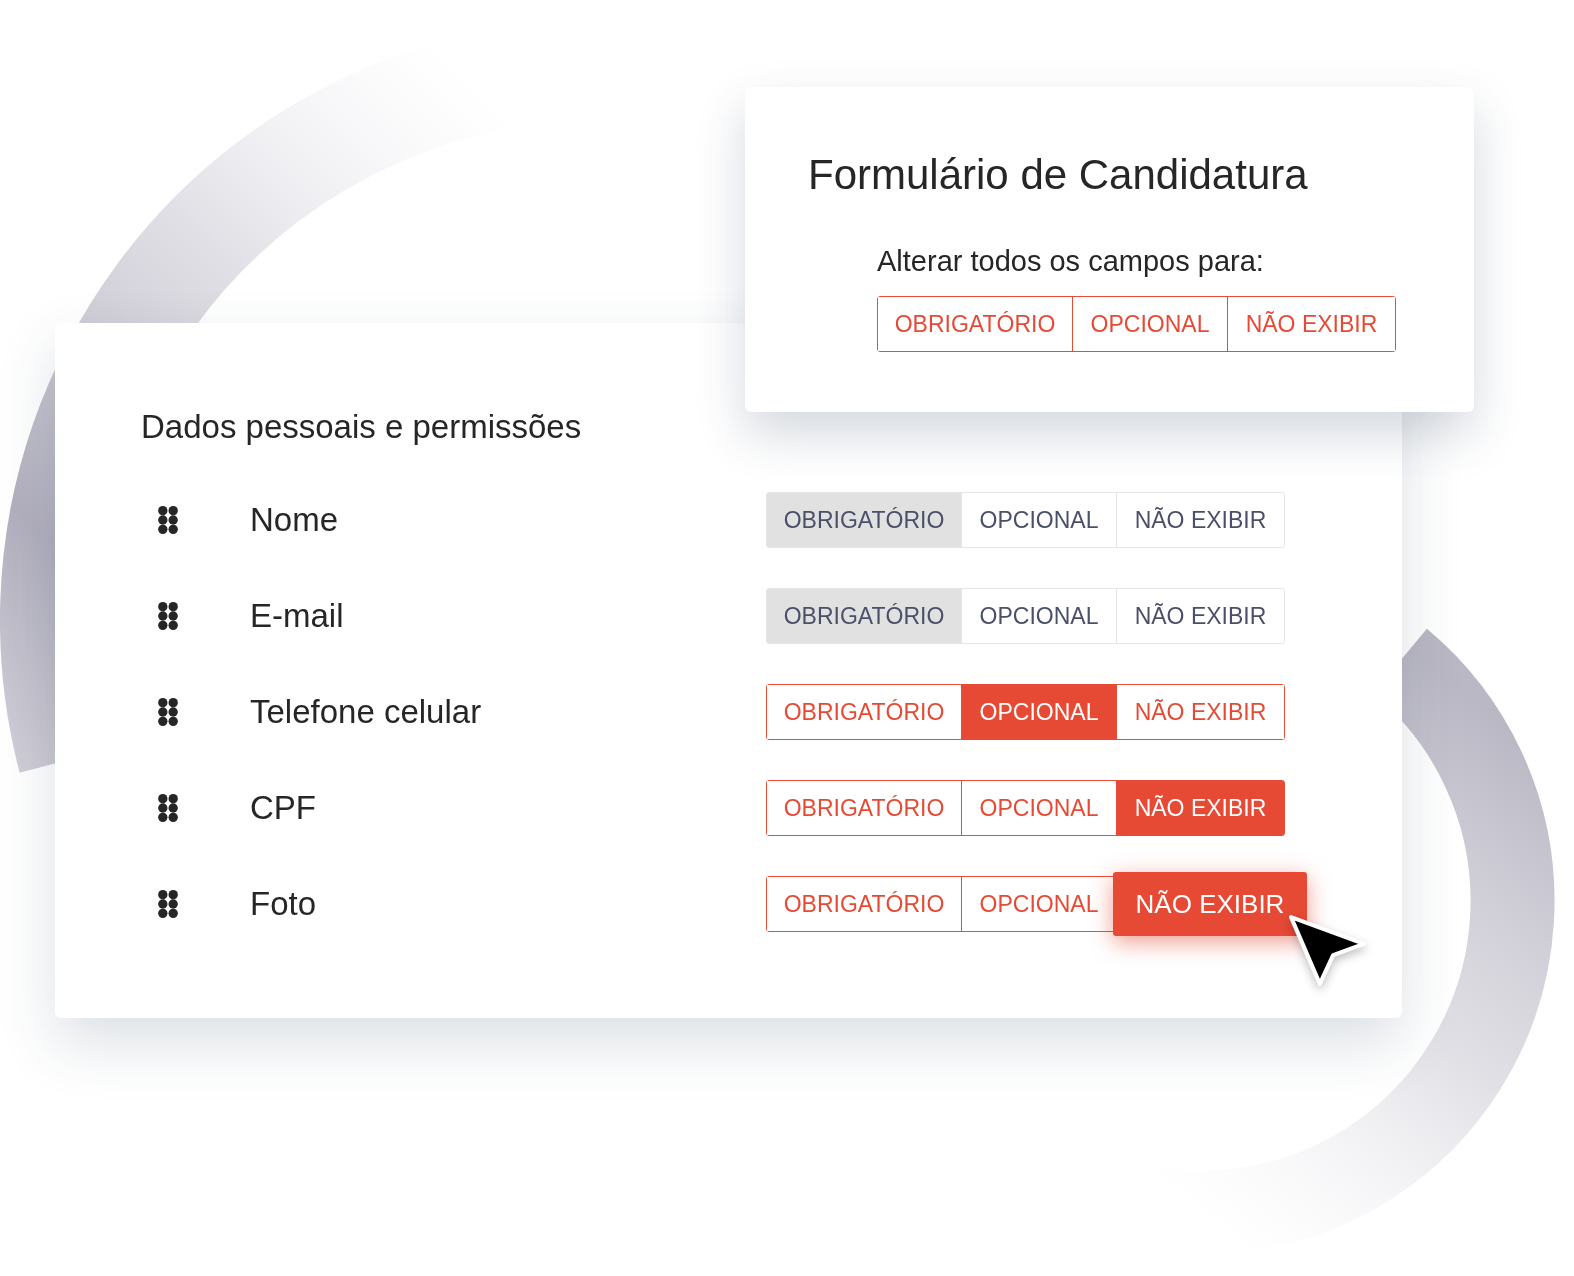 Image resolution: width=1574 pixels, height=1276 pixels. What do you see at coordinates (295, 520) in the screenshot?
I see `field-label: Nome` at bounding box center [295, 520].